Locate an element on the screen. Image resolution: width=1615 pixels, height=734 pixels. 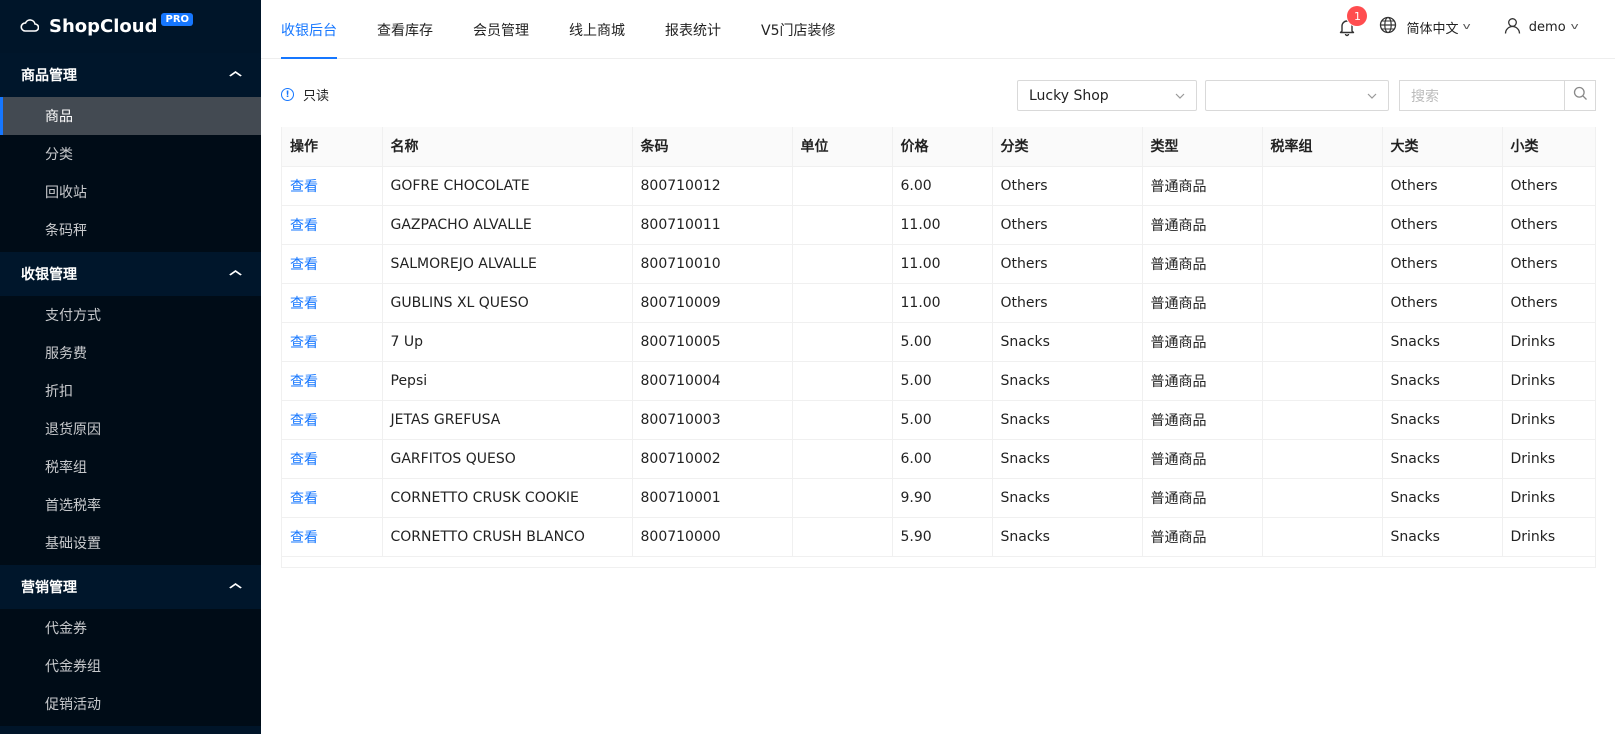
sidebar-item: 代金券 is located at coordinates (130, 628).